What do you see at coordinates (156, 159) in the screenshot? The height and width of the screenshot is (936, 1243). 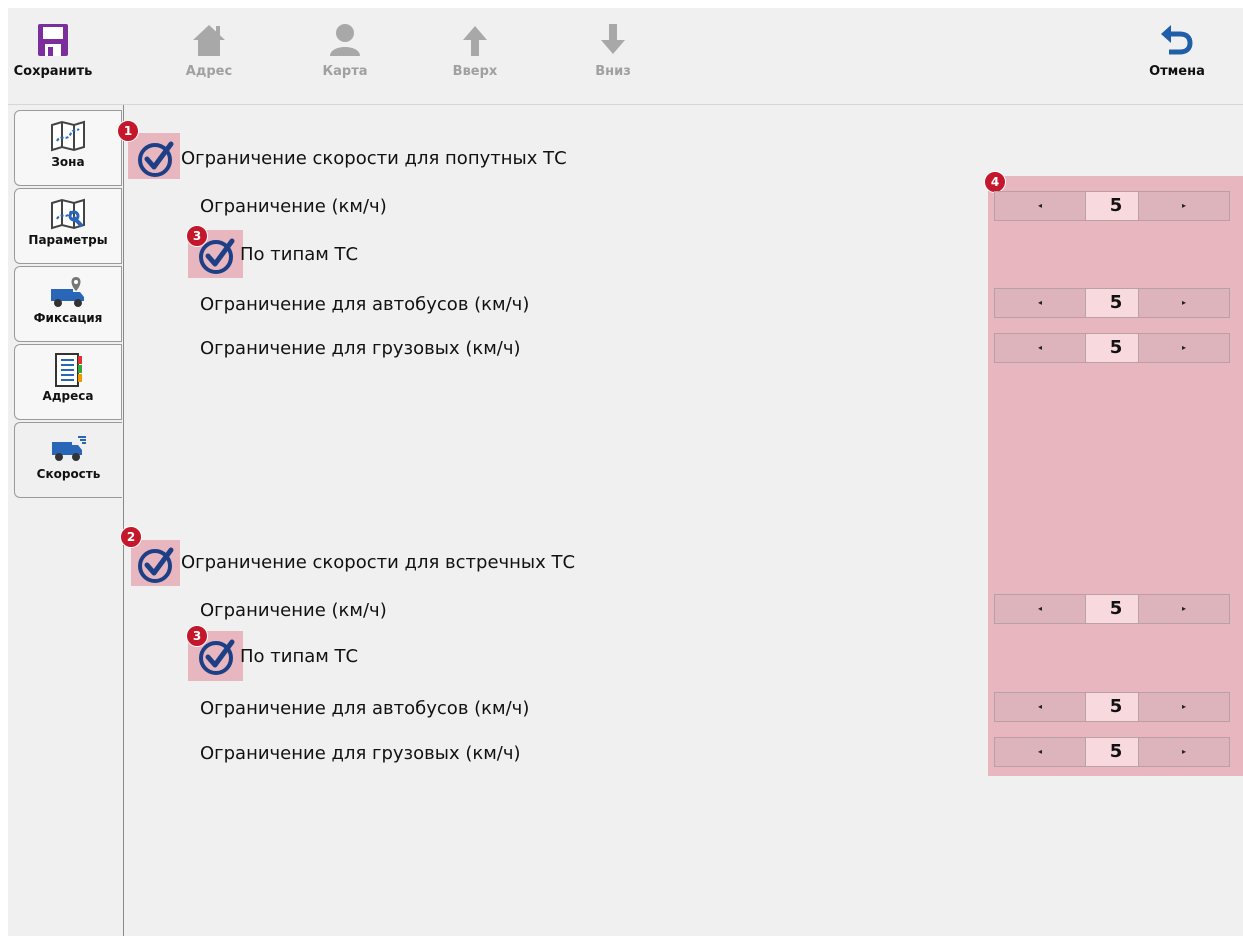 I see `section1-checkbox-icon` at bounding box center [156, 159].